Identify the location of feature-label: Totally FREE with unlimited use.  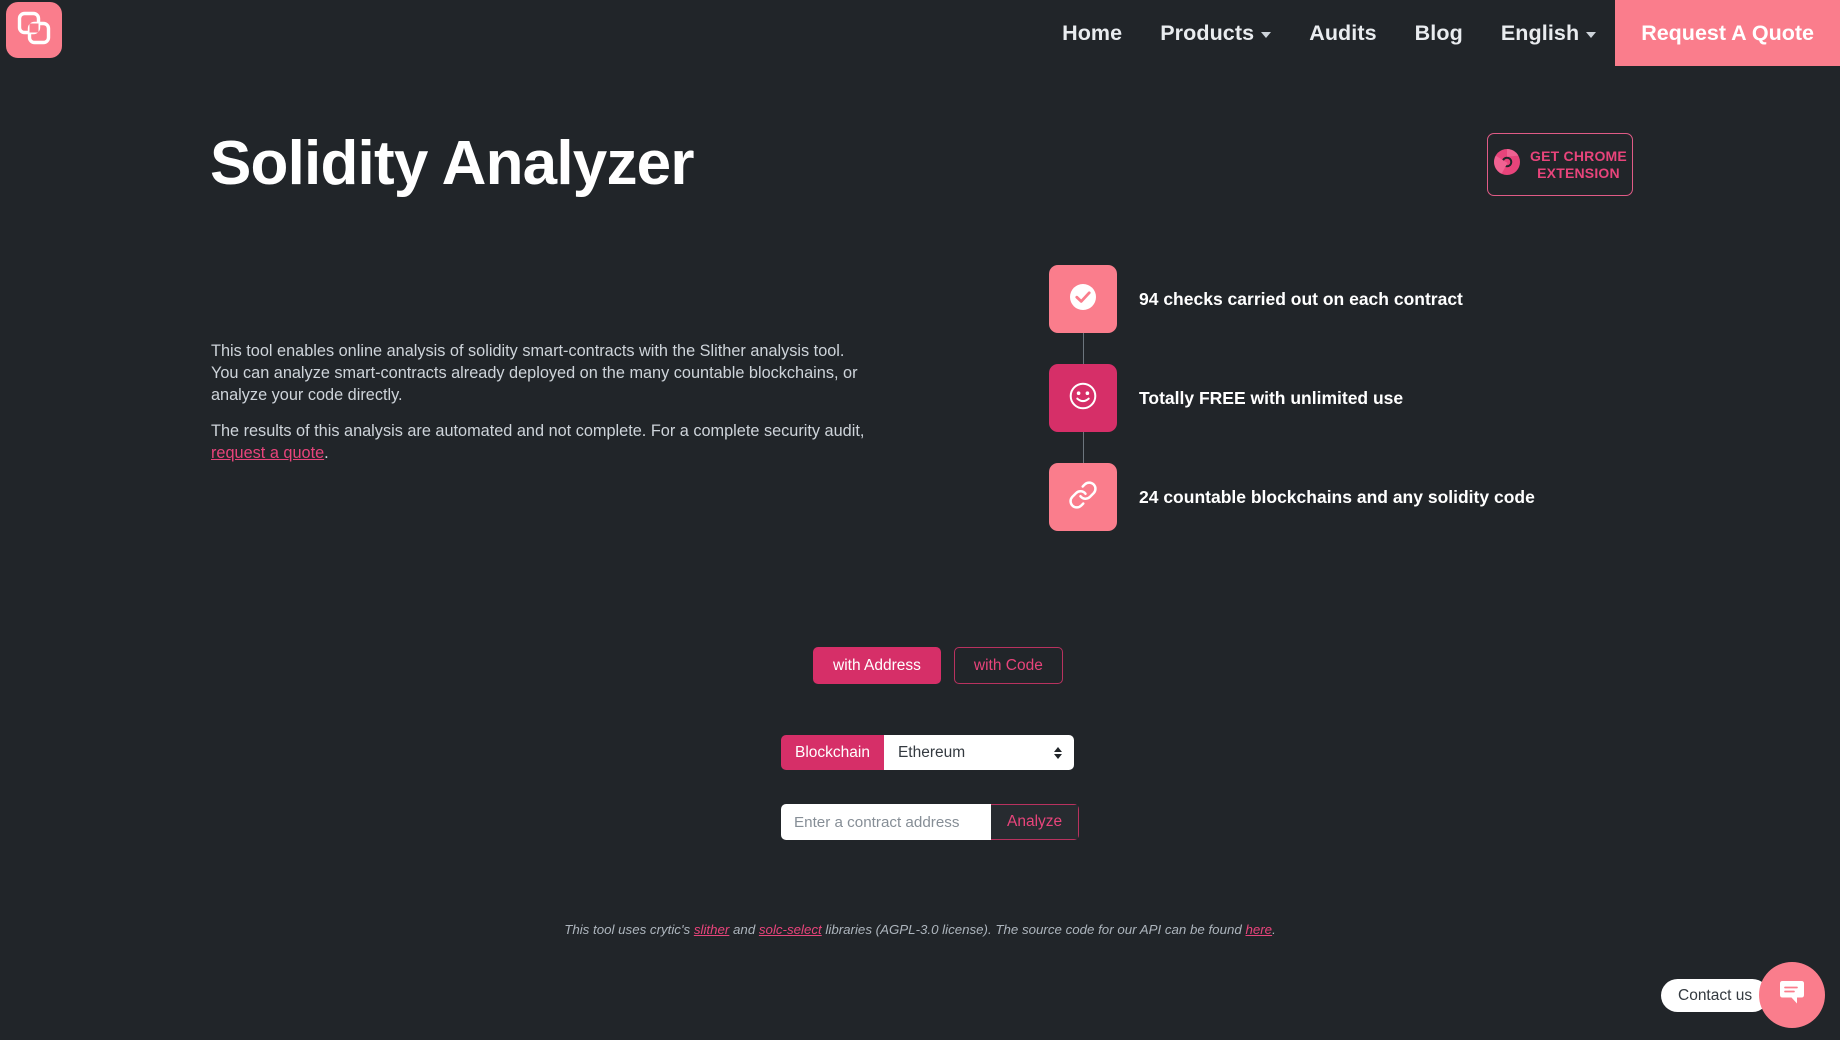
(1271, 397).